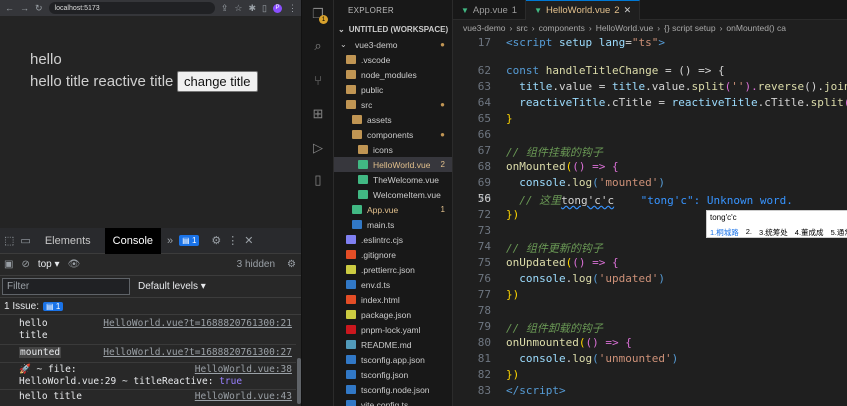 Image resolution: width=847 pixels, height=406 pixels. I want to click on console-toolbar: ▣ ⊘ top ▾ 👁 3 hidden ⚙, so click(150, 265).